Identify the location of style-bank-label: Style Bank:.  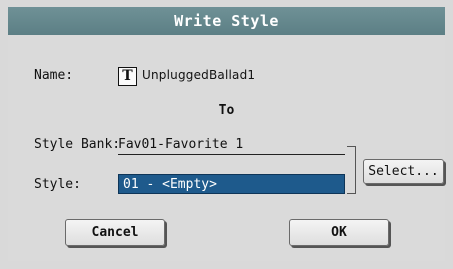
(77, 144).